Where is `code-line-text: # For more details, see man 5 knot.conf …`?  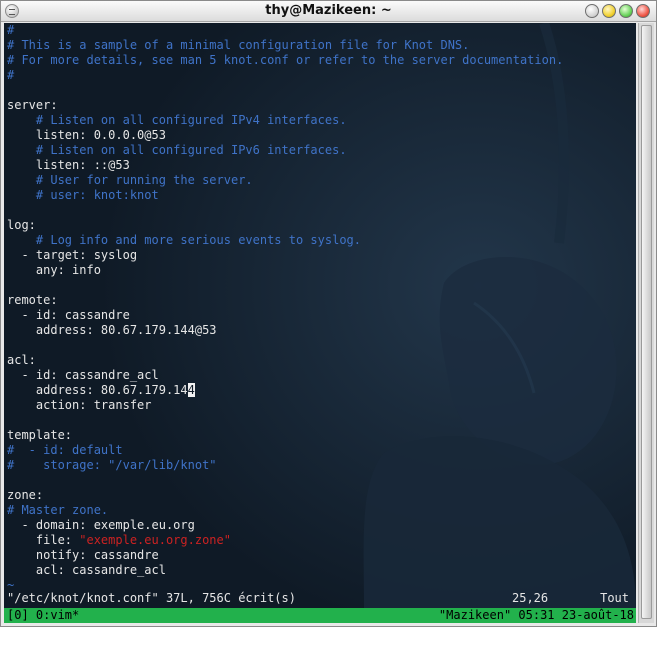 code-line-text: # For more details, see man 5 knot.conf … is located at coordinates (285, 60).